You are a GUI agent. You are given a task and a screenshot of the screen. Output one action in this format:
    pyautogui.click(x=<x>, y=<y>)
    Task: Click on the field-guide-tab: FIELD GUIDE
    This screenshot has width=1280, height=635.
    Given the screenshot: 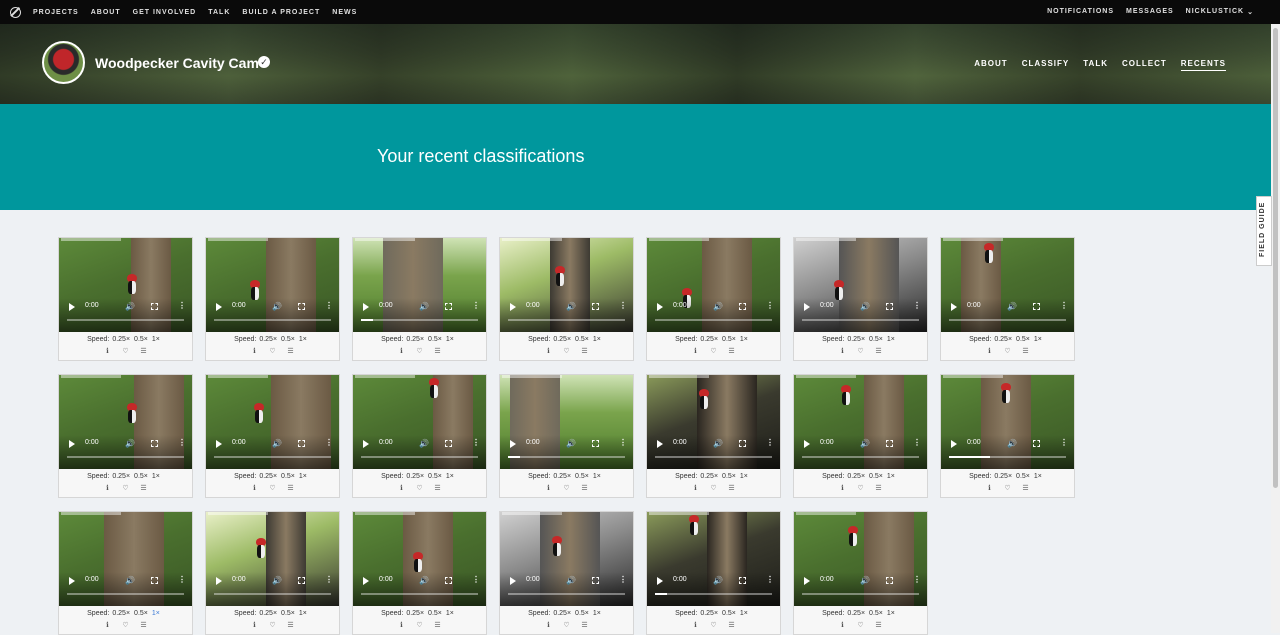 What is the action you would take?
    pyautogui.click(x=1264, y=231)
    